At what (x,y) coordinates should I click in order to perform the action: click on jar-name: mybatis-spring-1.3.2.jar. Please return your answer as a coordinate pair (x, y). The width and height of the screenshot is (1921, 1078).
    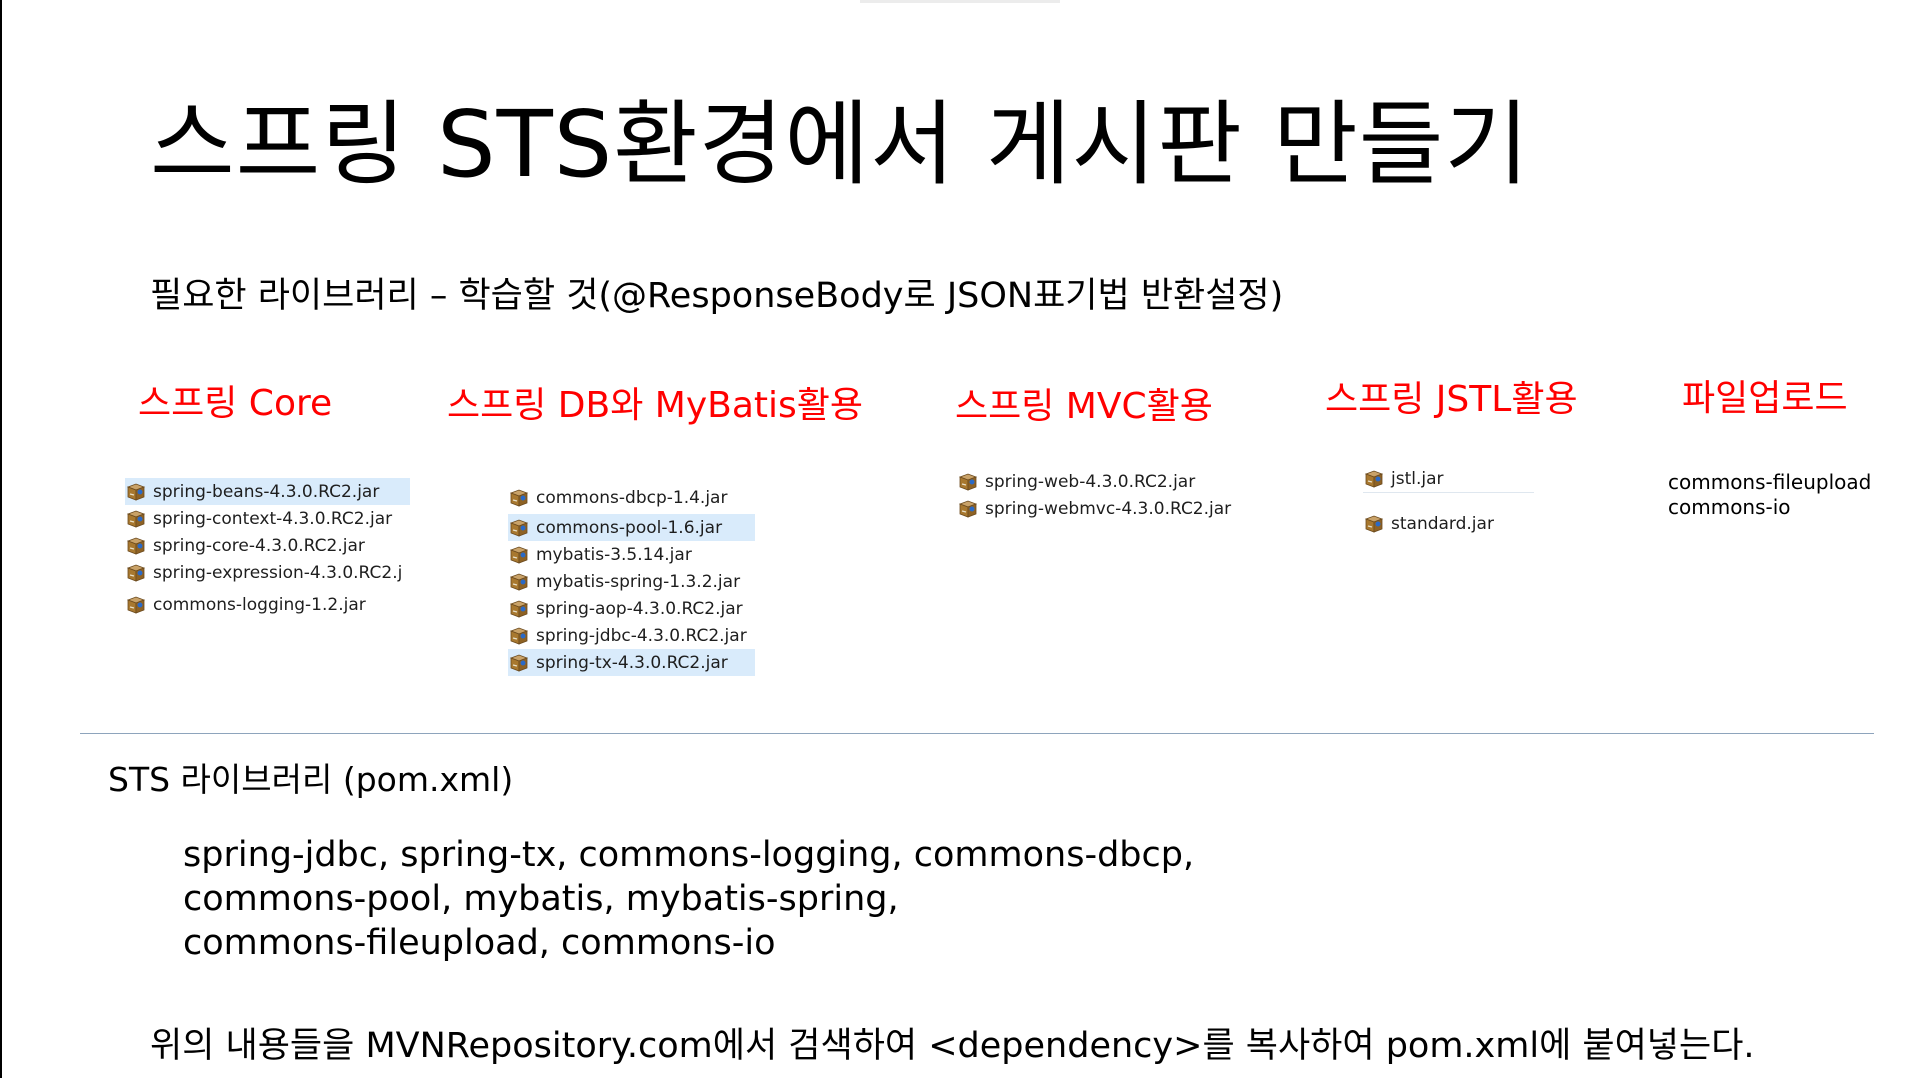
    Looking at the image, I should click on (638, 581).